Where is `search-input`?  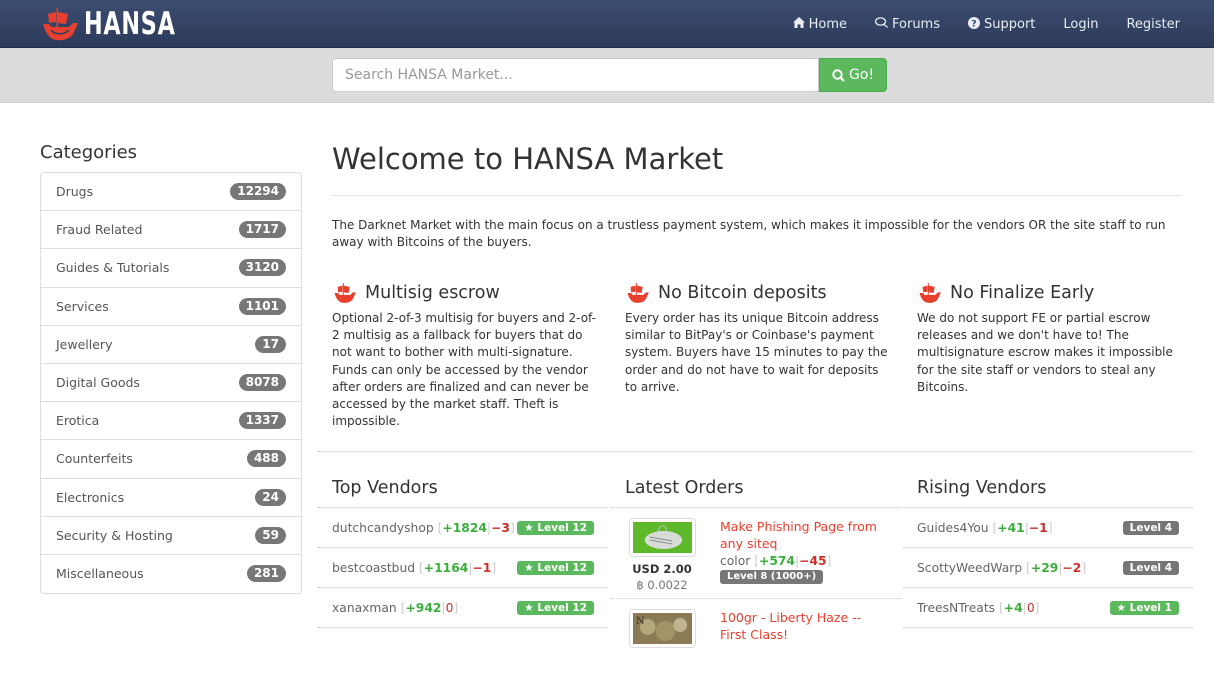
search-input is located at coordinates (575, 75).